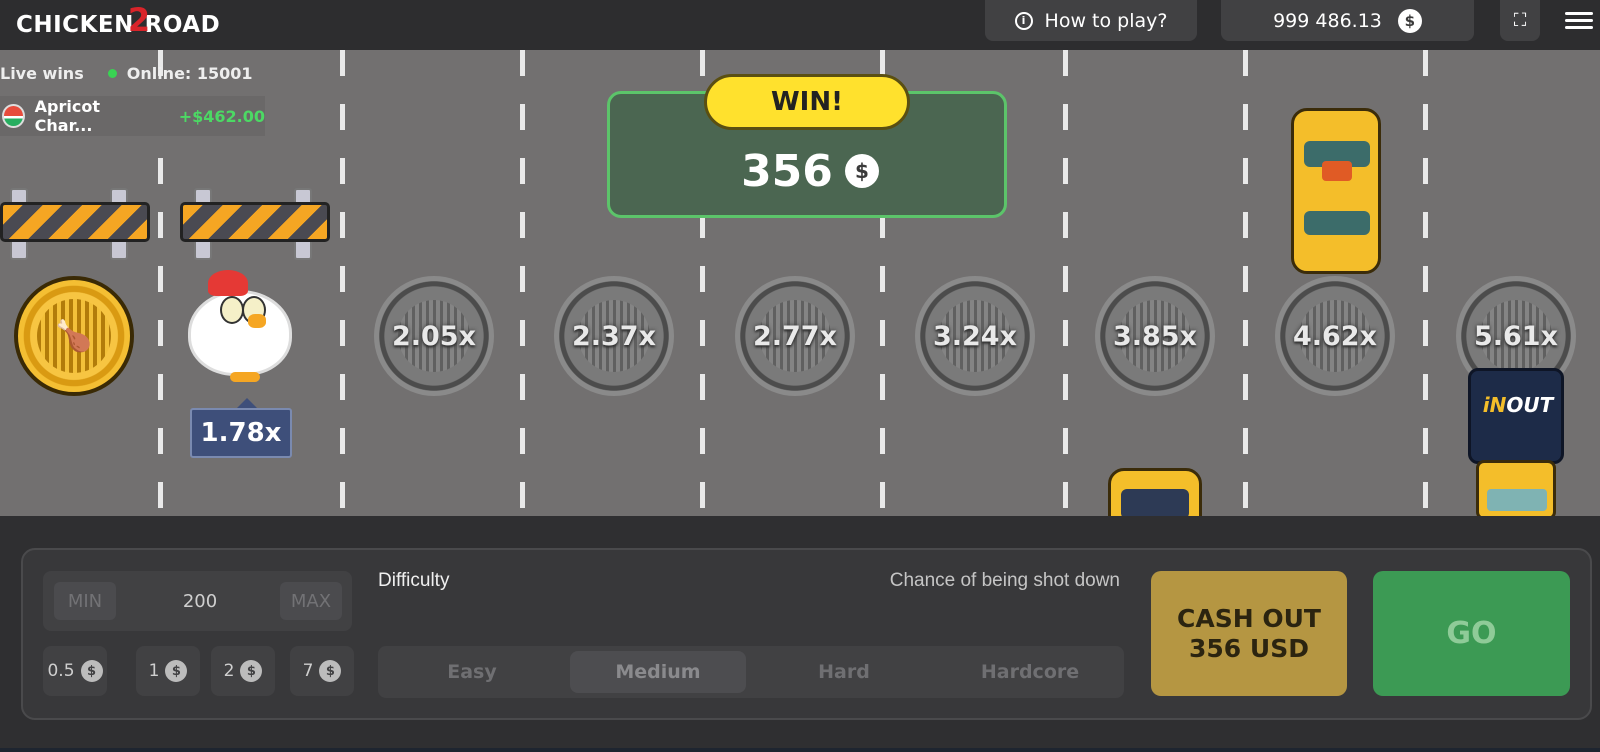  I want to click on chicken-feet, so click(245, 377).